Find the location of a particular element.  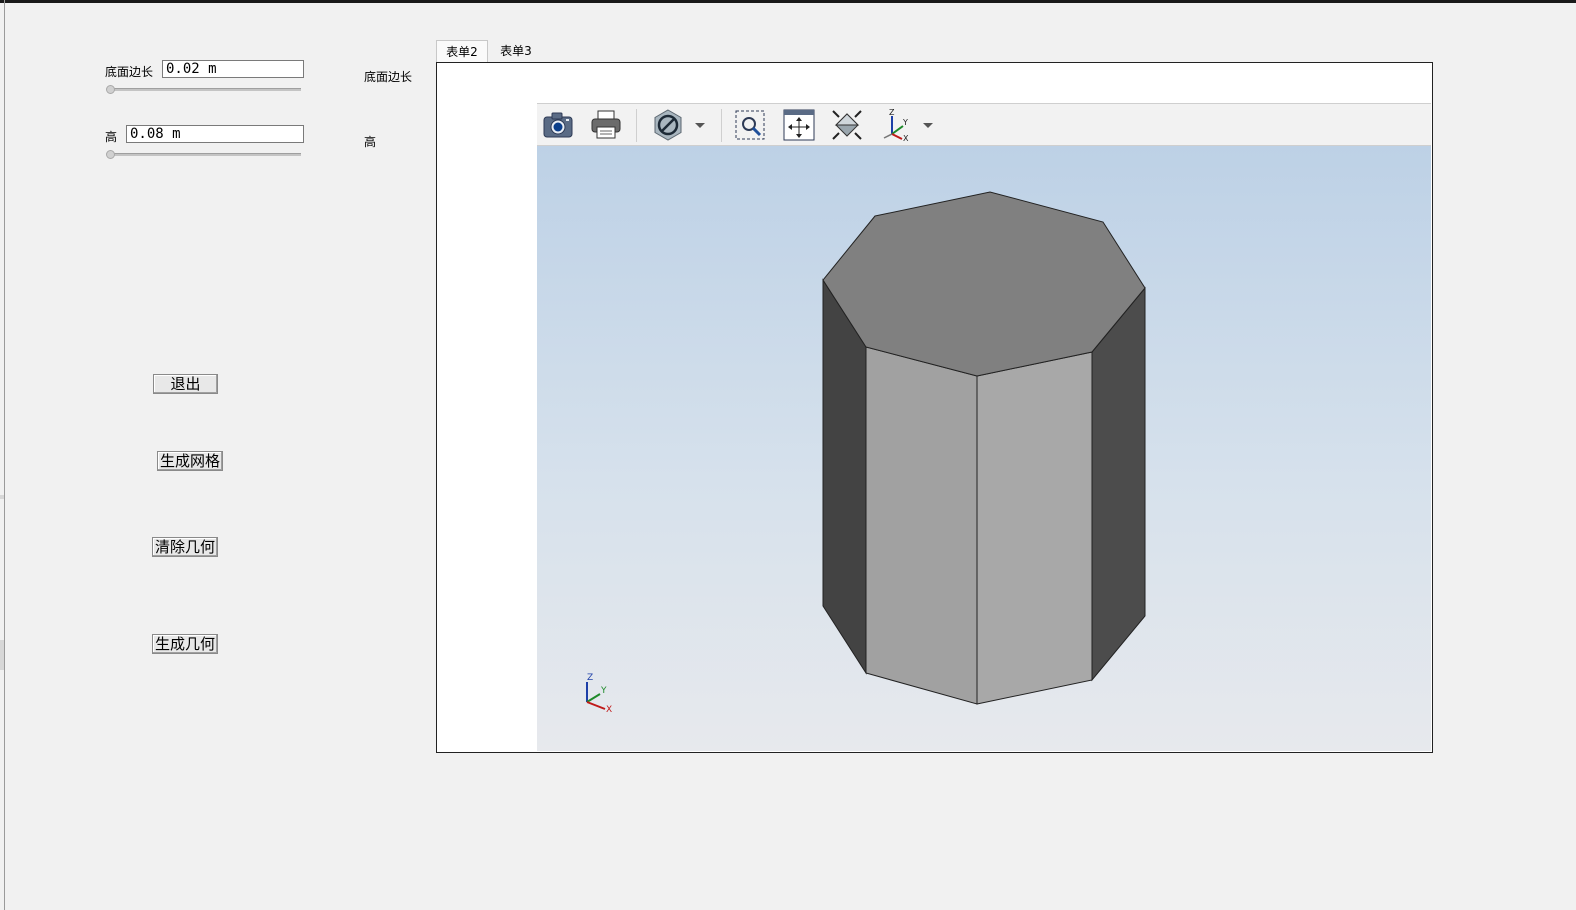

svg-text: X is located at coordinates (906, 138).